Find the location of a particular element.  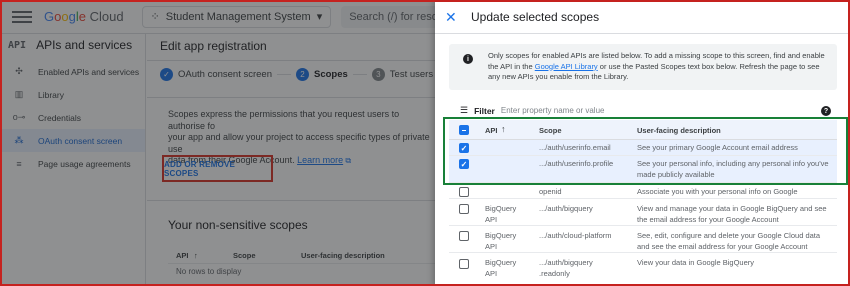

filter-bar: ☰ Filter Enter property name or value is located at coordinates (532, 110).